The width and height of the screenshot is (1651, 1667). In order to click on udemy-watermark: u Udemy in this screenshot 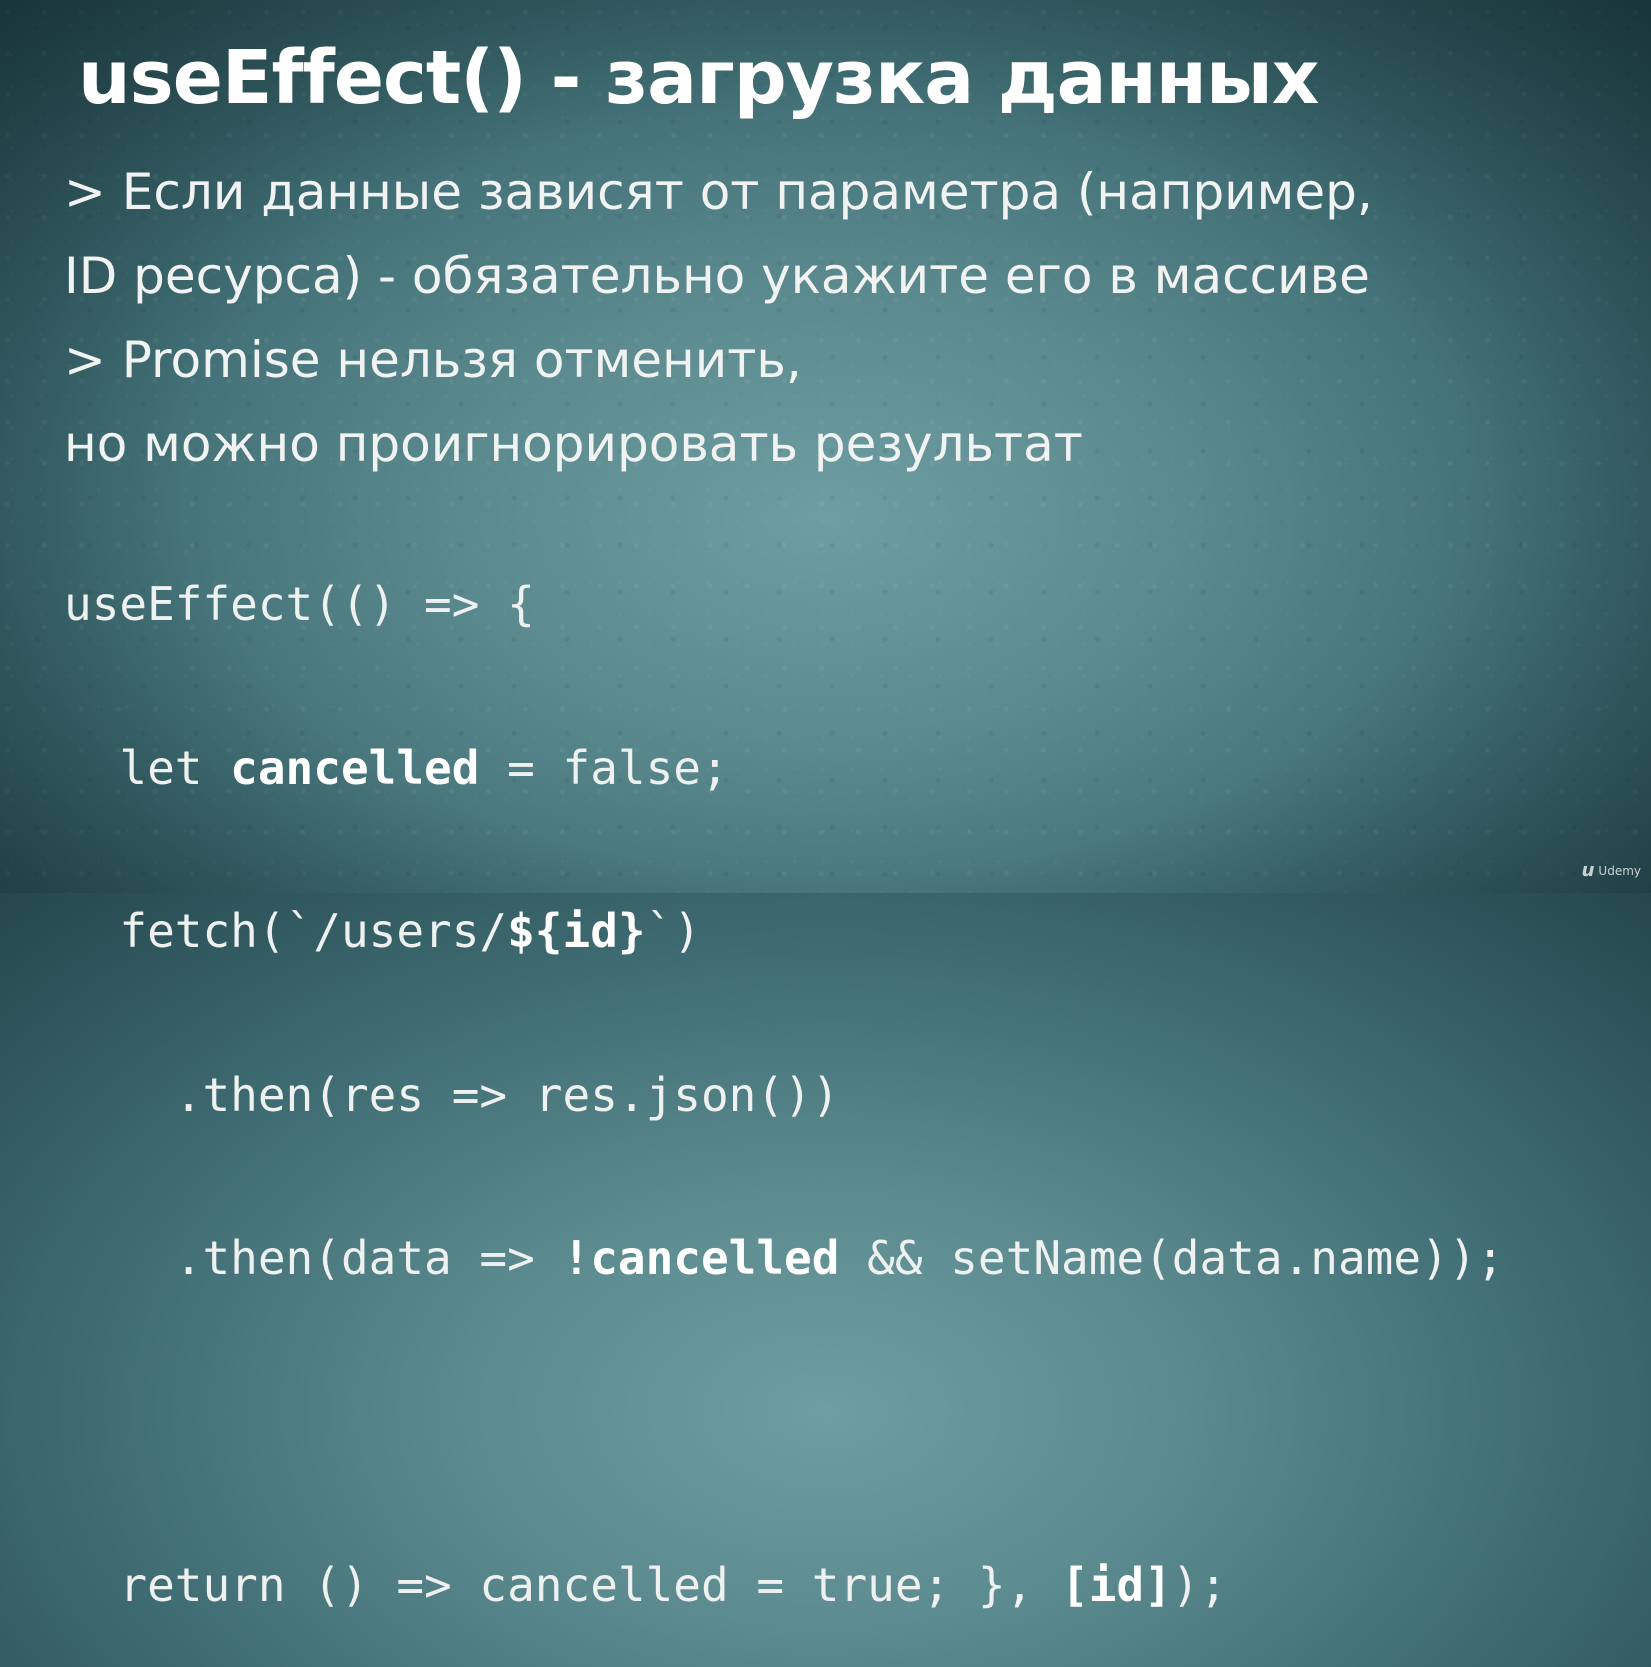, I will do `click(1611, 870)`.